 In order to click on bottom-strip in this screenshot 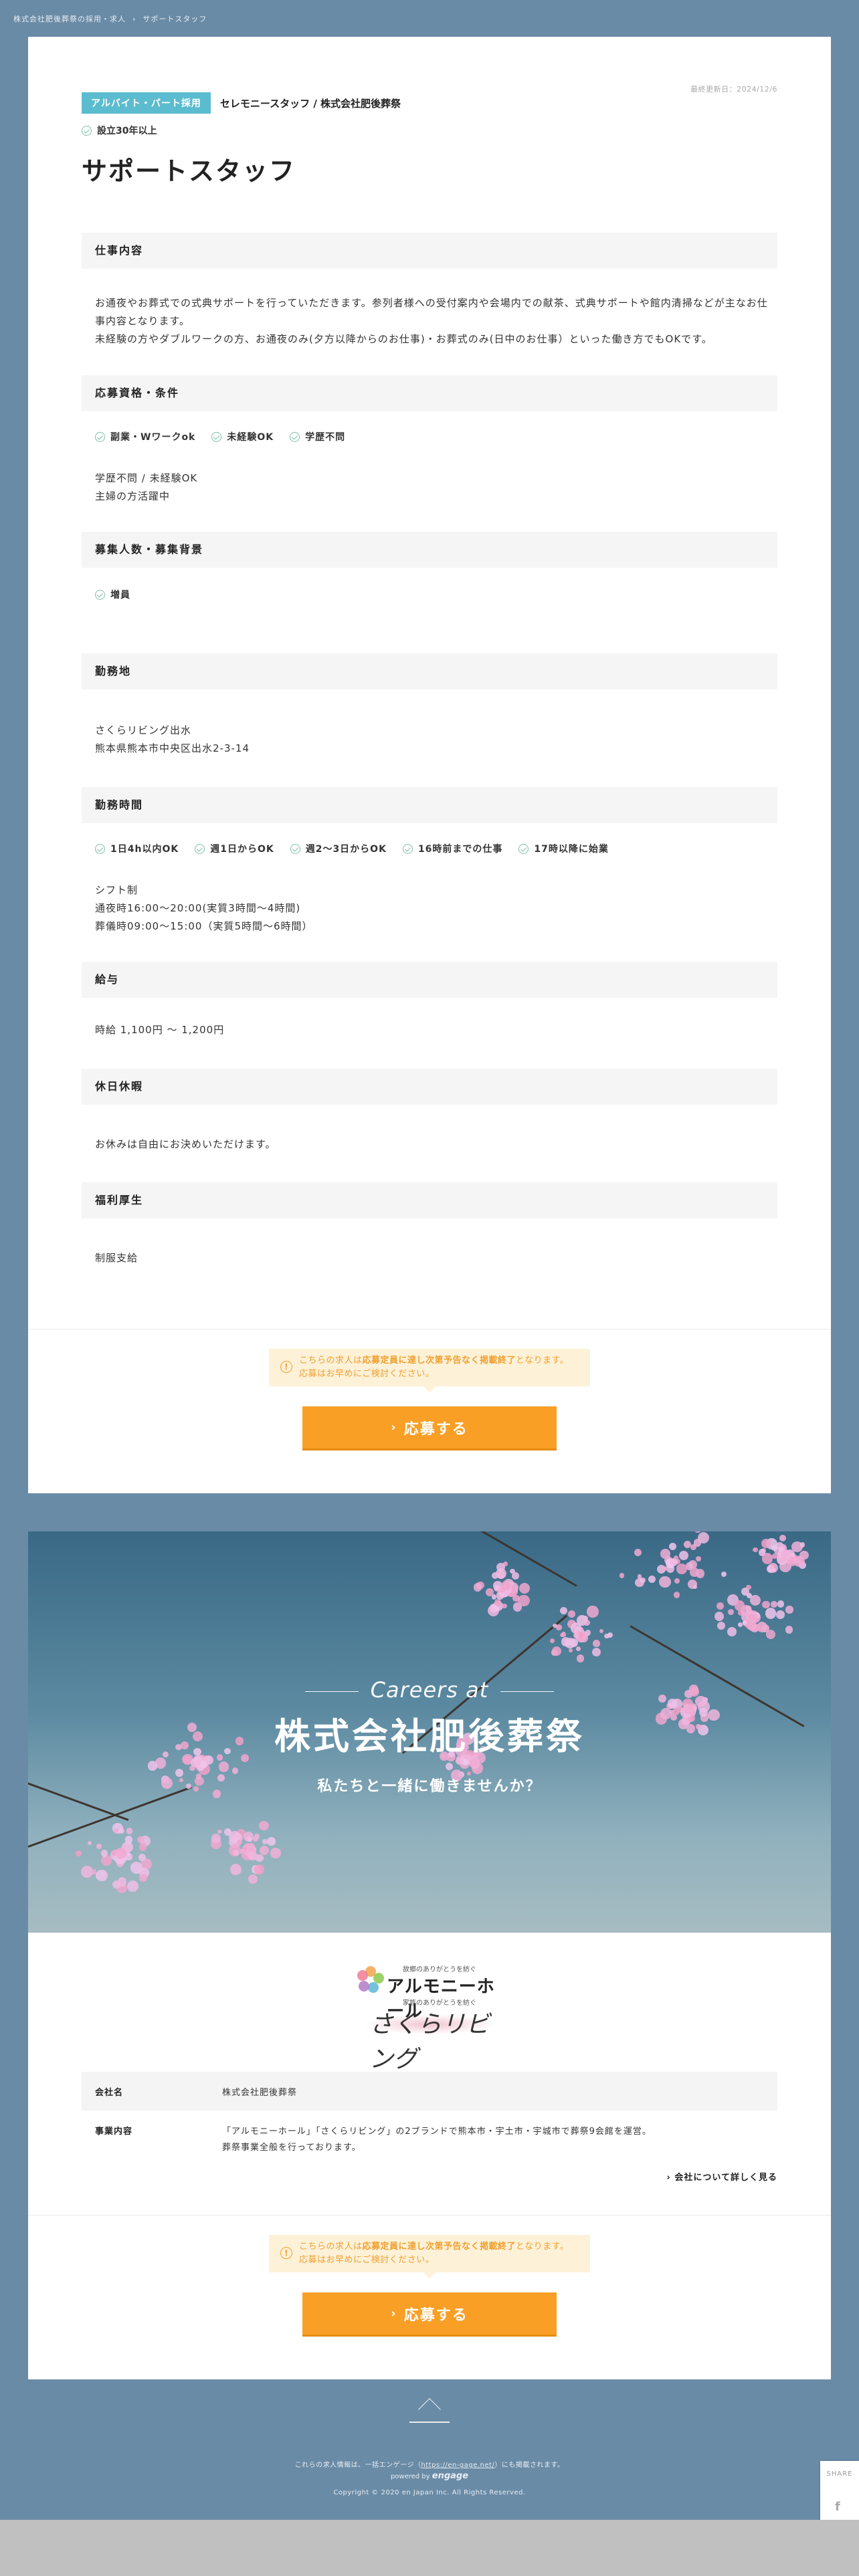, I will do `click(429, 2548)`.